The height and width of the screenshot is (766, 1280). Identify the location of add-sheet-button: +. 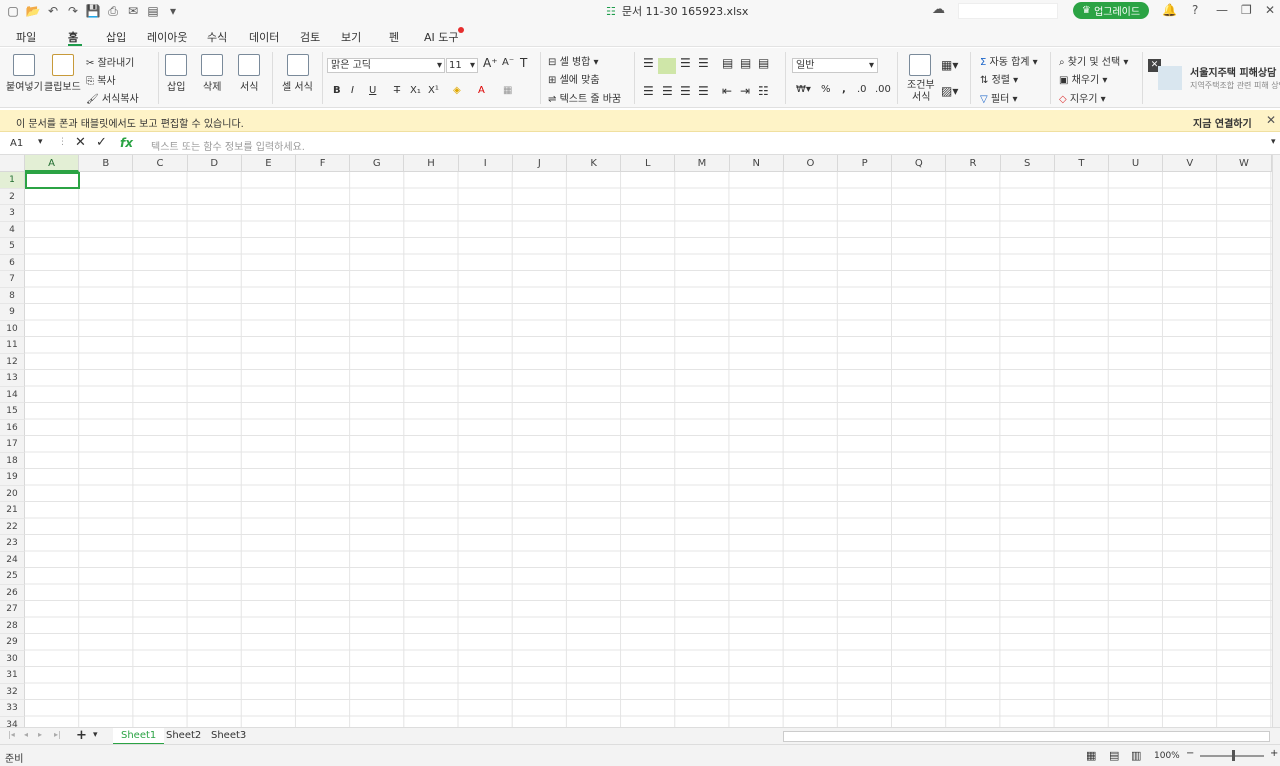
(81, 735).